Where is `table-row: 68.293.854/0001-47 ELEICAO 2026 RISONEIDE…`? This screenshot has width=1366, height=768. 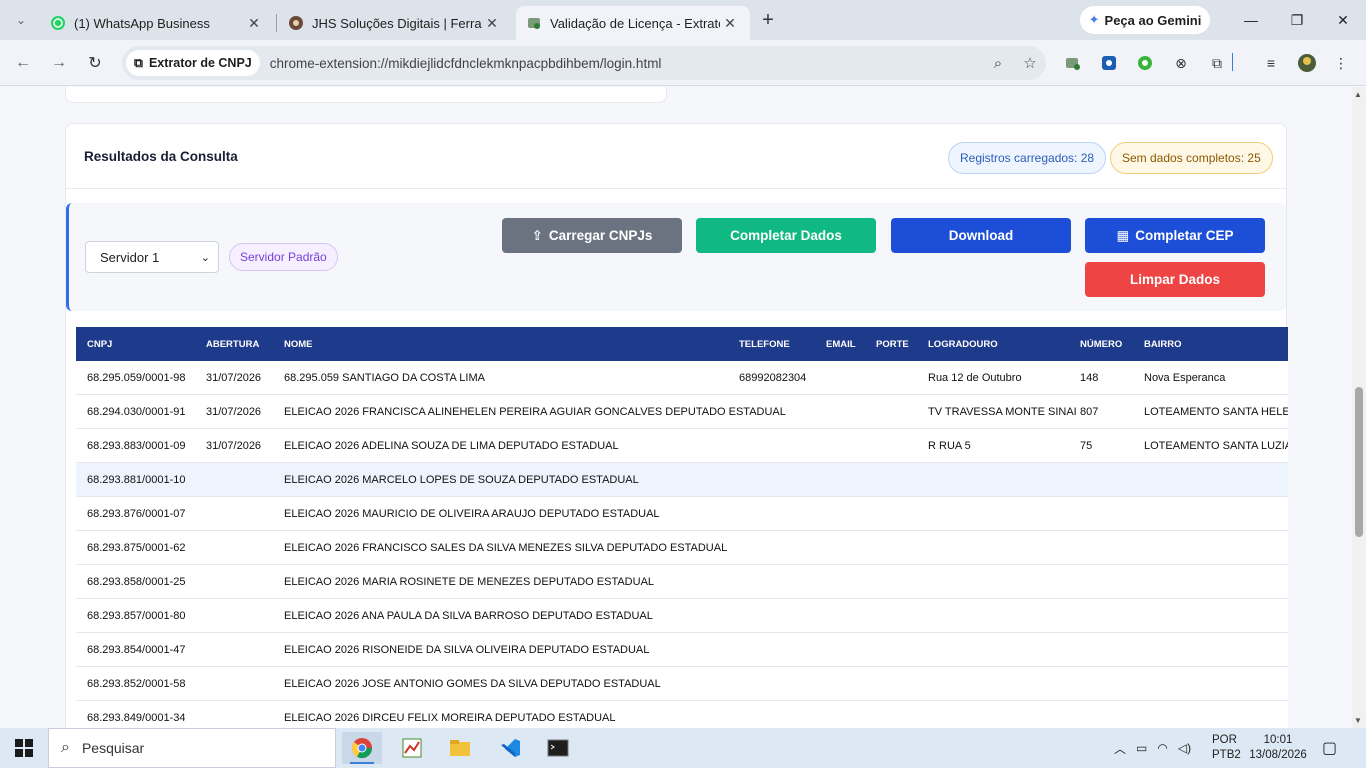 table-row: 68.293.854/0001-47 ELEICAO 2026 RISONEIDE… is located at coordinates (682, 650).